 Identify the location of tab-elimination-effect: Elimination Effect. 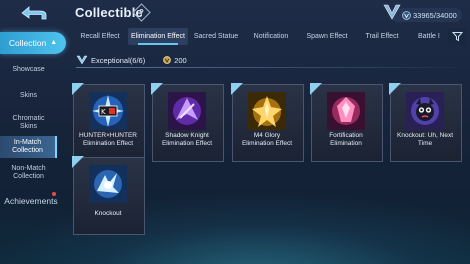
(158, 36).